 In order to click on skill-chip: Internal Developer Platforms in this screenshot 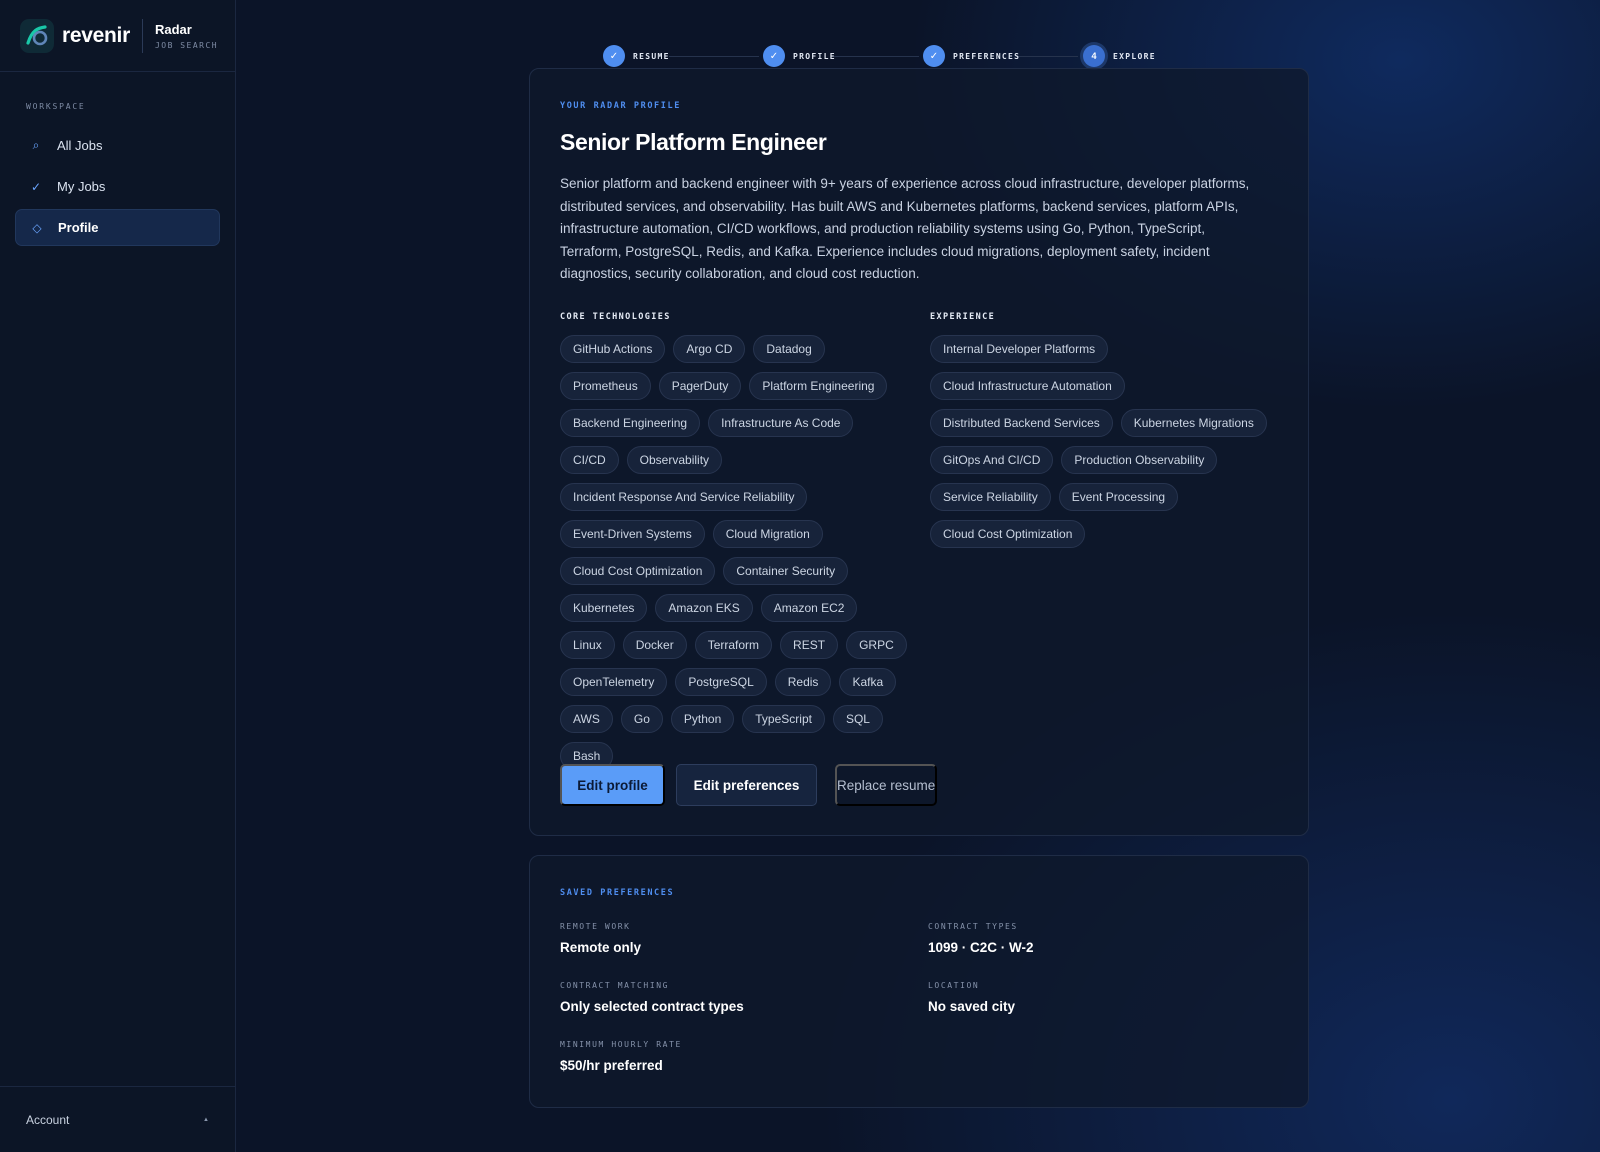, I will do `click(1019, 349)`.